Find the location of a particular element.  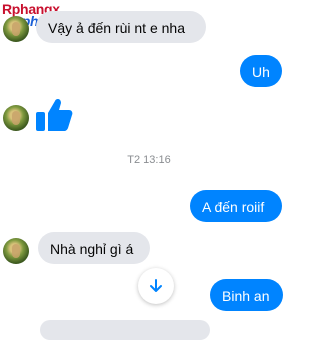

thumbs-up-icon is located at coordinates (54, 115).